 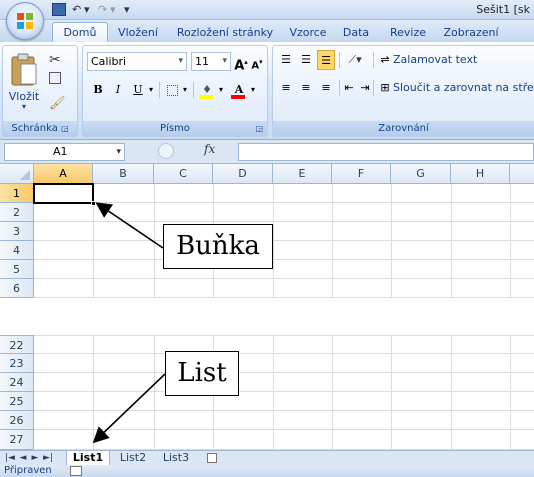 I want to click on sheet-callout-arrow, so click(x=129, y=408).